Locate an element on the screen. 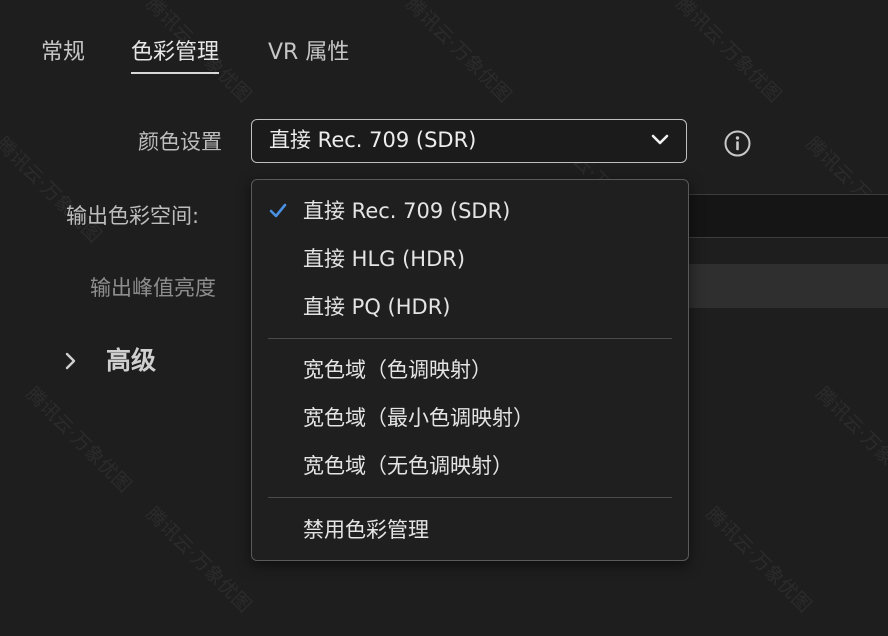  menu-item-label: 宽色域（无色调映射） is located at coordinates (408, 466).